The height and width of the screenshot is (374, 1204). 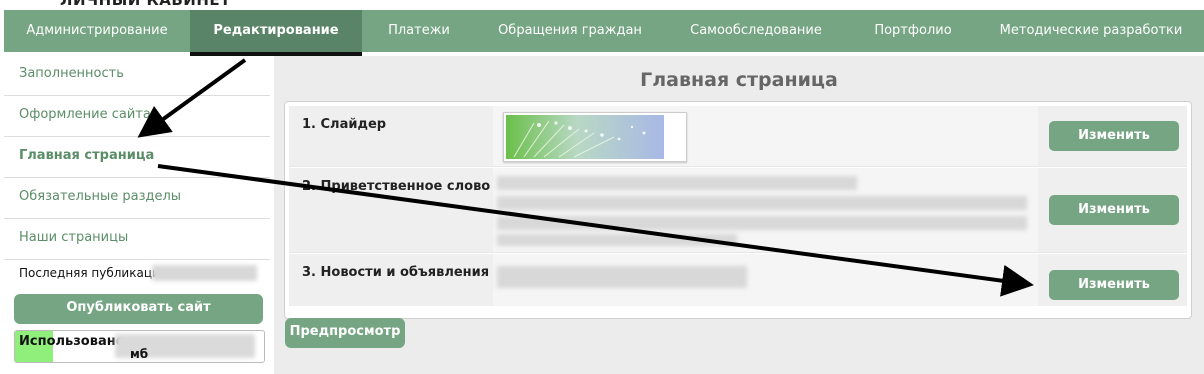 I want to click on header-strip: ЛИЧНЫЙ КАБИНЕТ, so click(x=602, y=5).